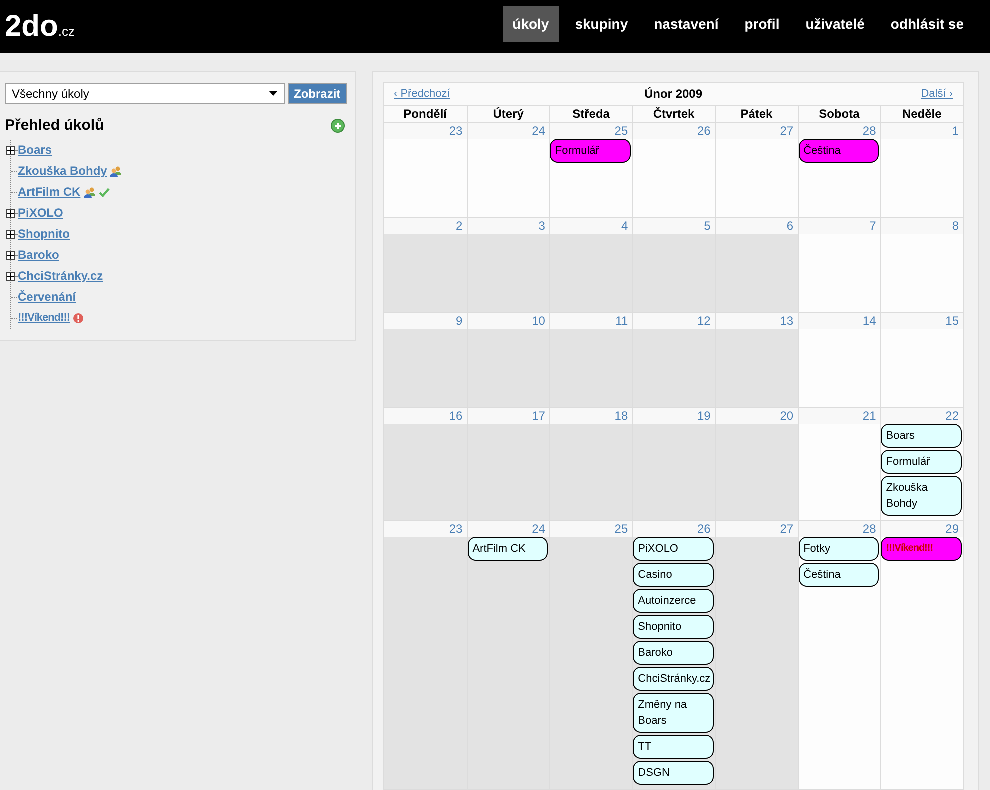  I want to click on day-cell: 23, so click(425, 655).